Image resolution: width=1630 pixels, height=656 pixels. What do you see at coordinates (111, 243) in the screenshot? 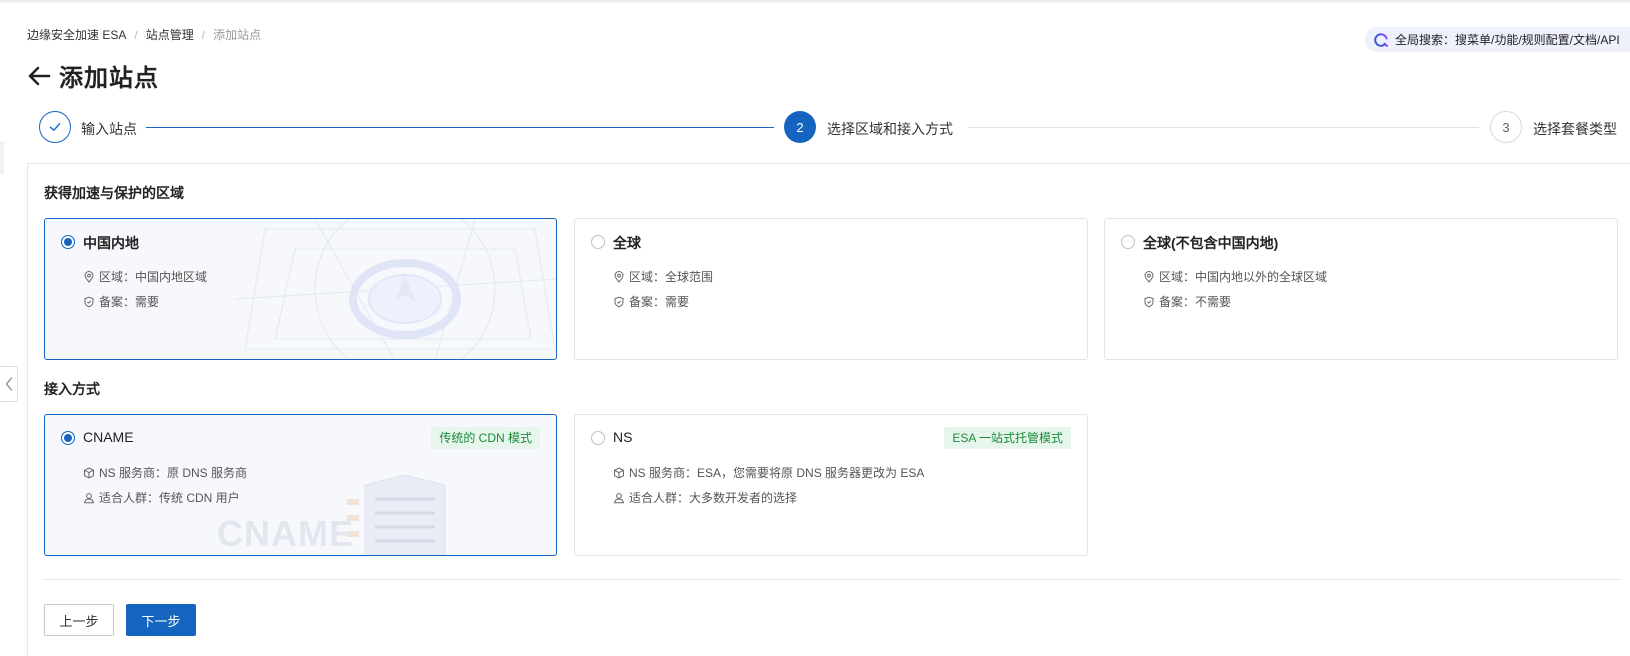
I see `region-label-mainland: 中国内地` at bounding box center [111, 243].